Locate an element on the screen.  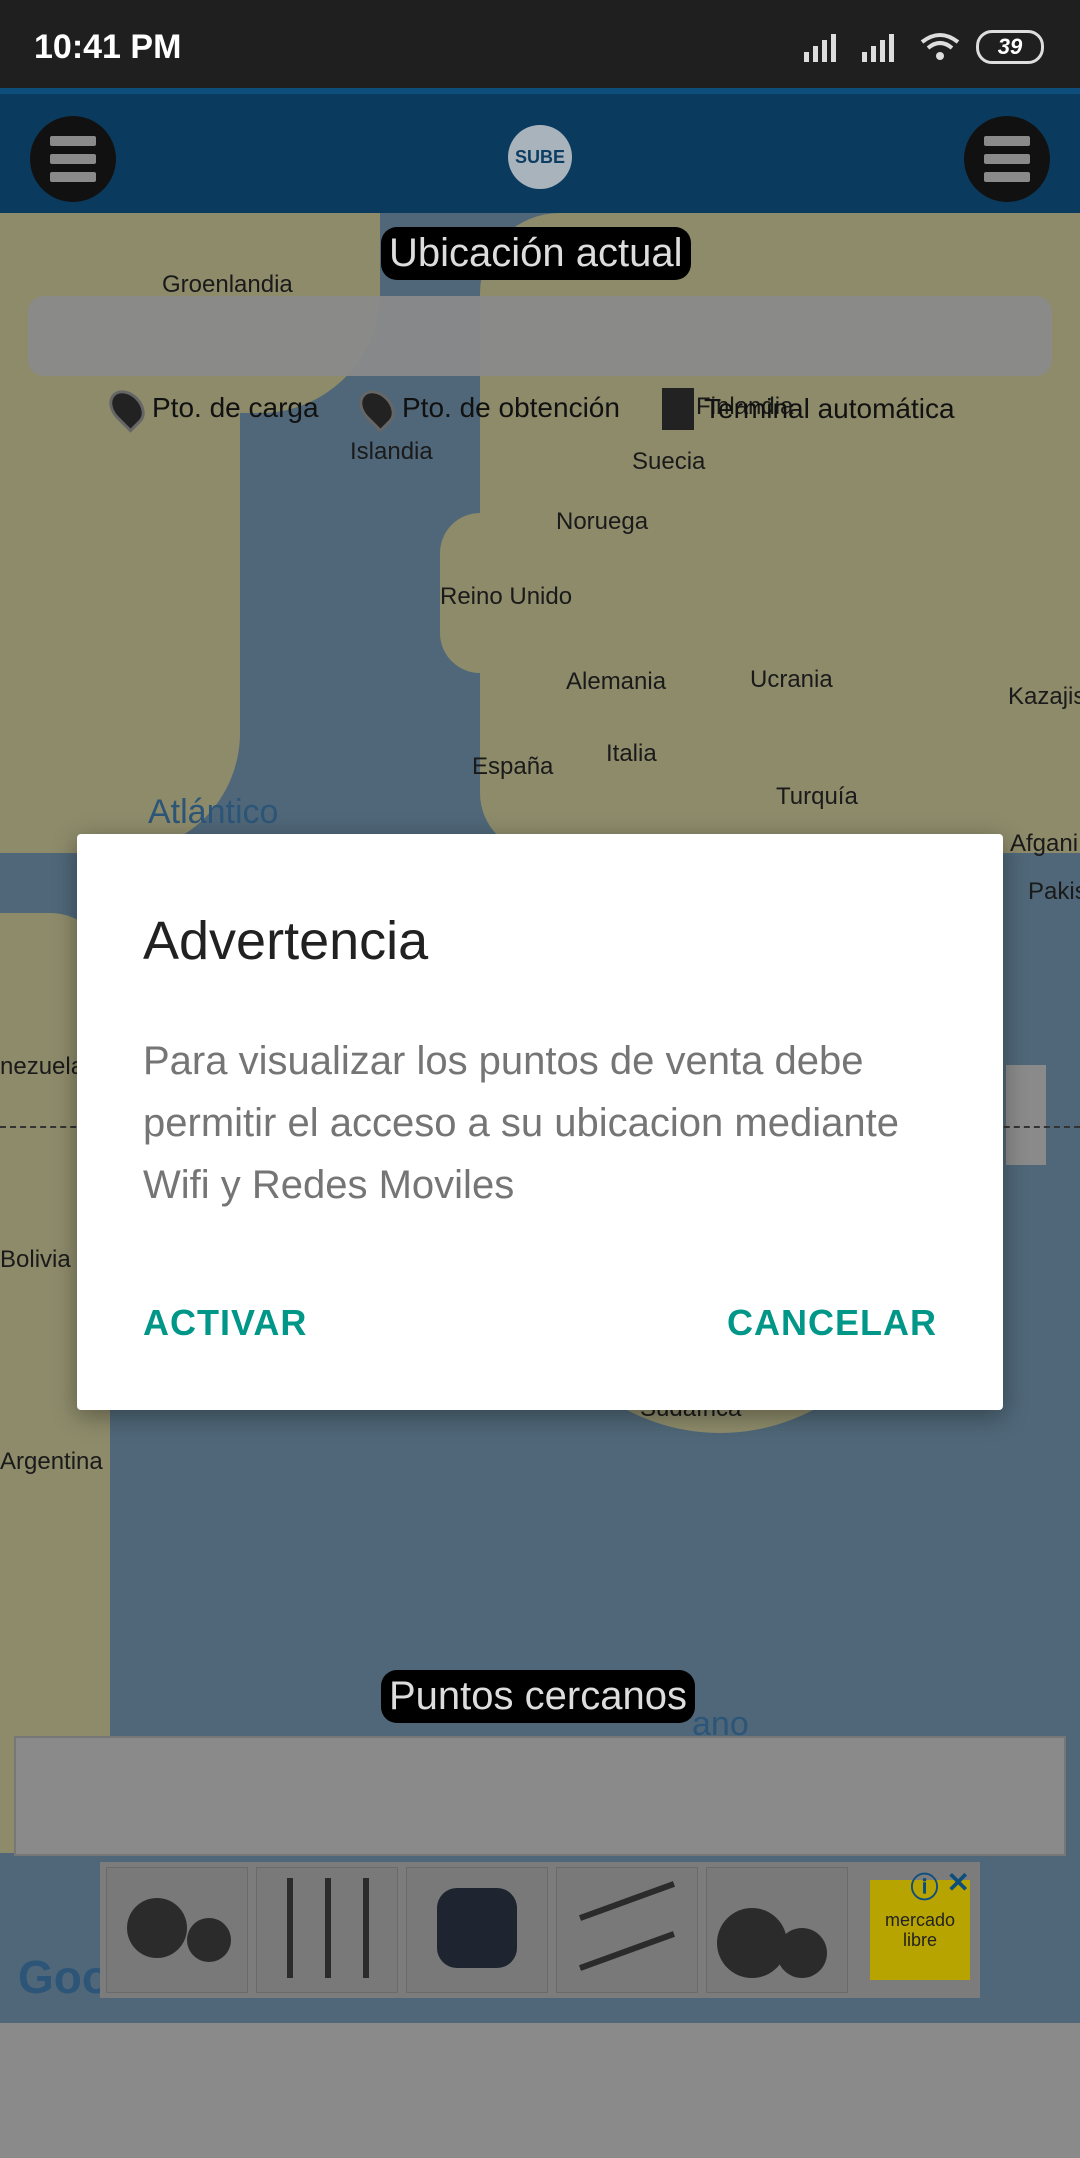
cancel-button: CANCELAR is located at coordinates (832, 1323).